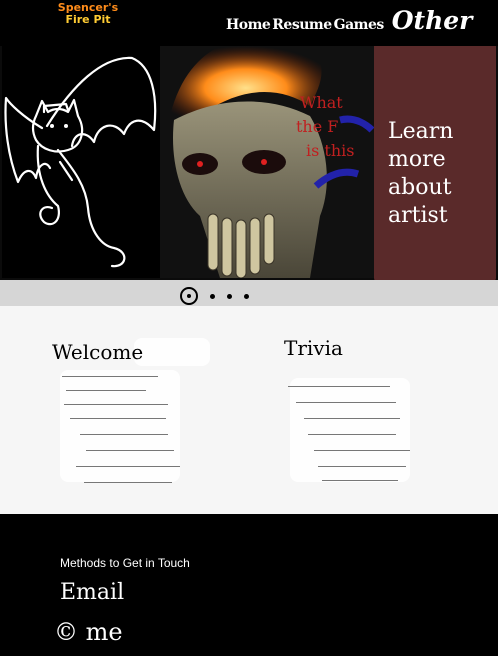  I want to click on nav-resume: Resume, so click(302, 25).